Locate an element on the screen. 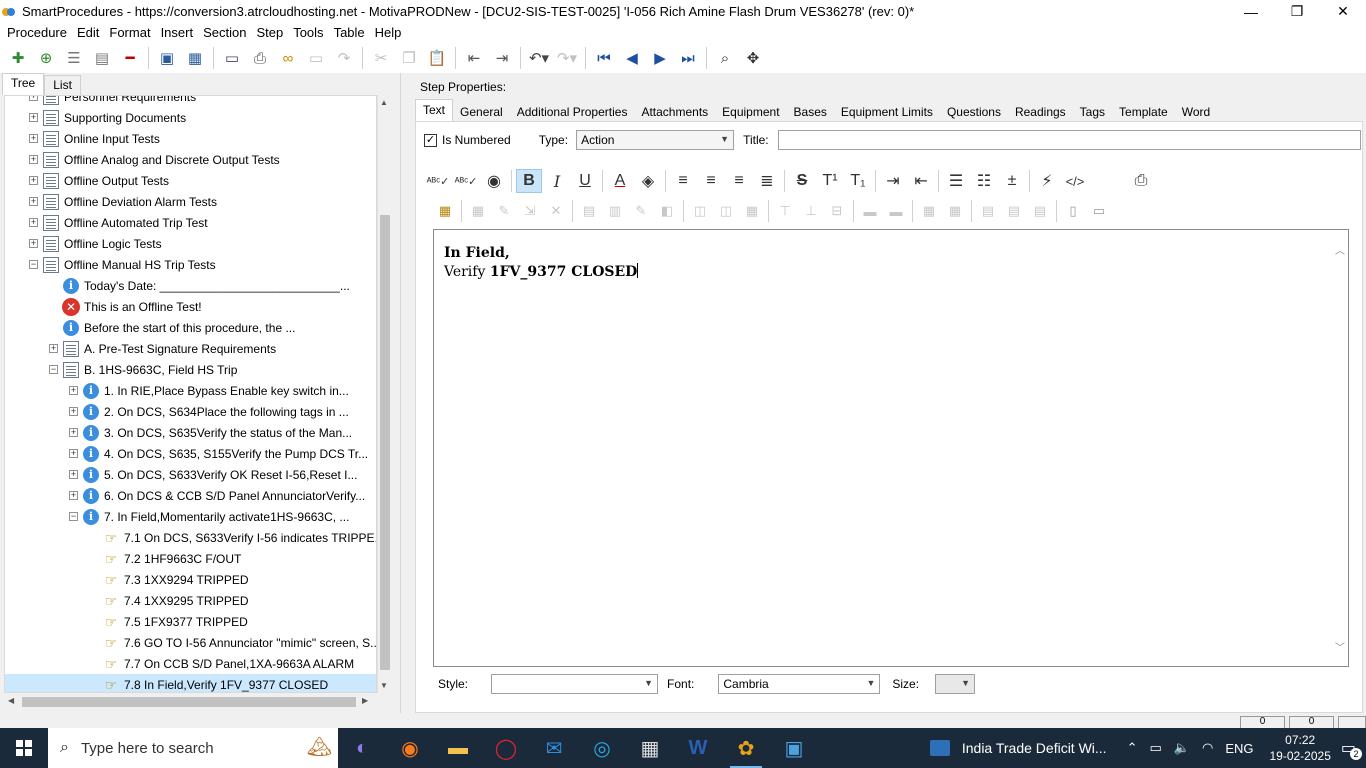 This screenshot has height=768, width=1366. align-middle-icon: ▤ is located at coordinates (1014, 211).